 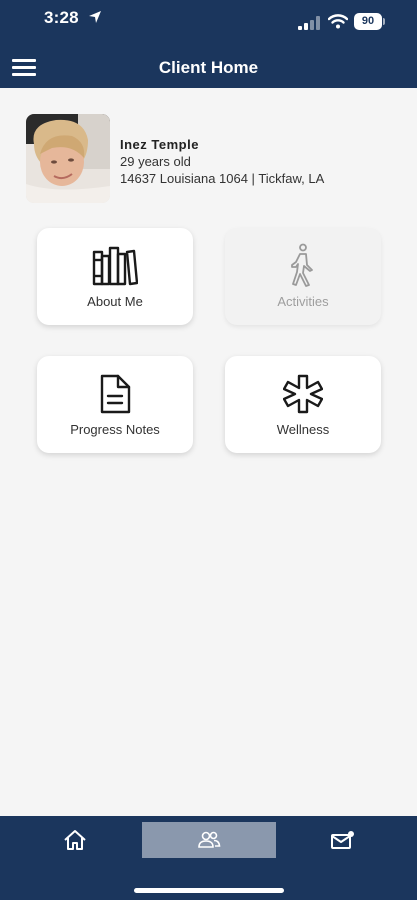 What do you see at coordinates (61, 17) in the screenshot?
I see `status-time: 3:28` at bounding box center [61, 17].